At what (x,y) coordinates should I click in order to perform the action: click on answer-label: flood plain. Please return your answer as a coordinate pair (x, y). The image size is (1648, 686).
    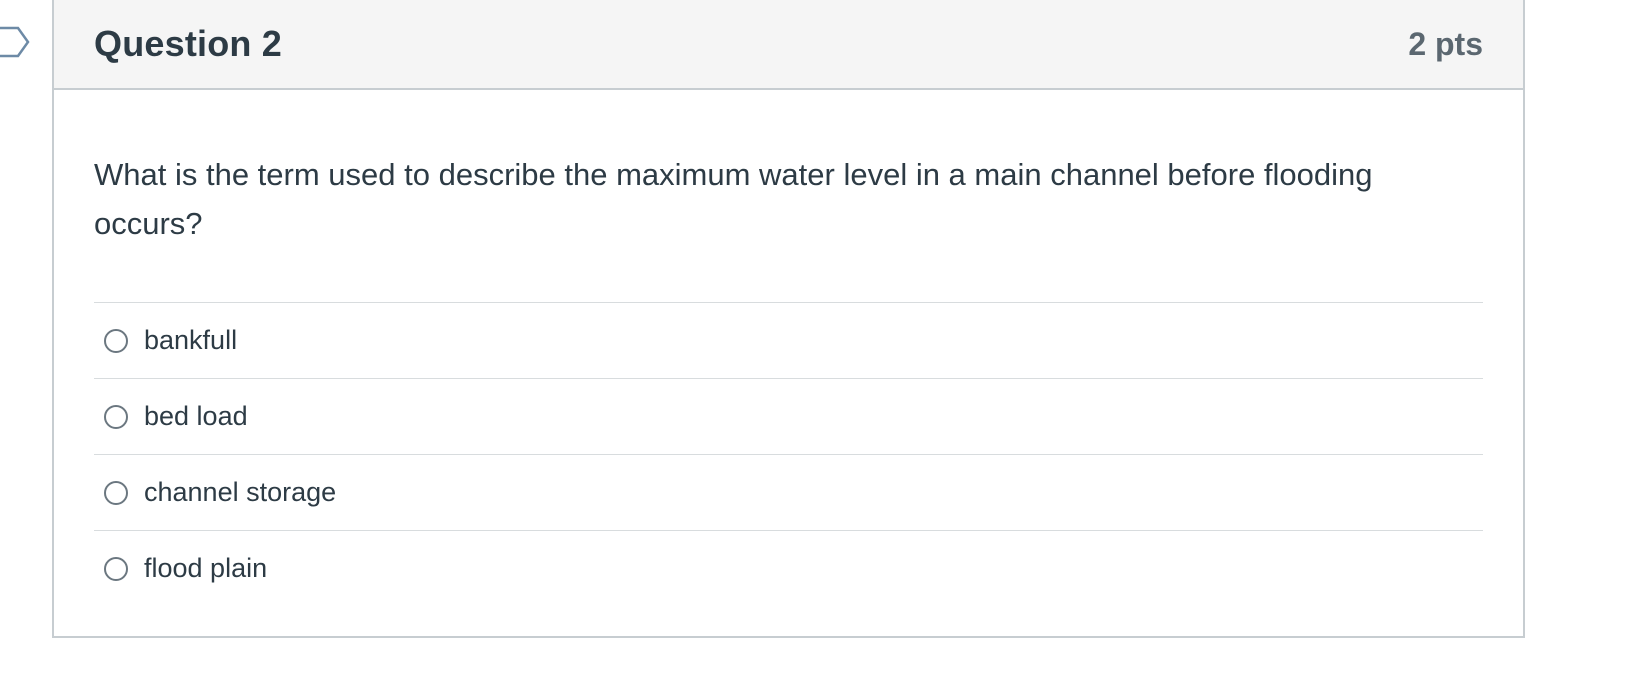
    Looking at the image, I should click on (206, 568).